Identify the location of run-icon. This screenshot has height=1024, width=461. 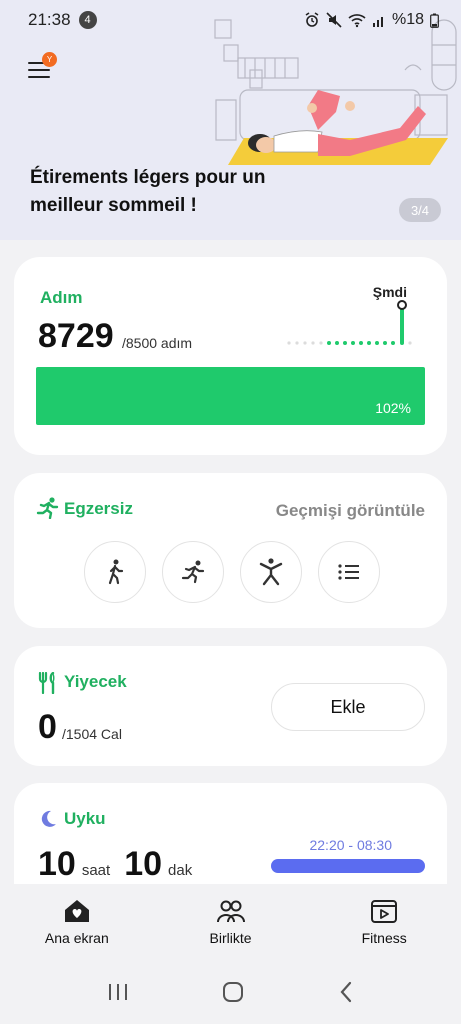
(193, 572).